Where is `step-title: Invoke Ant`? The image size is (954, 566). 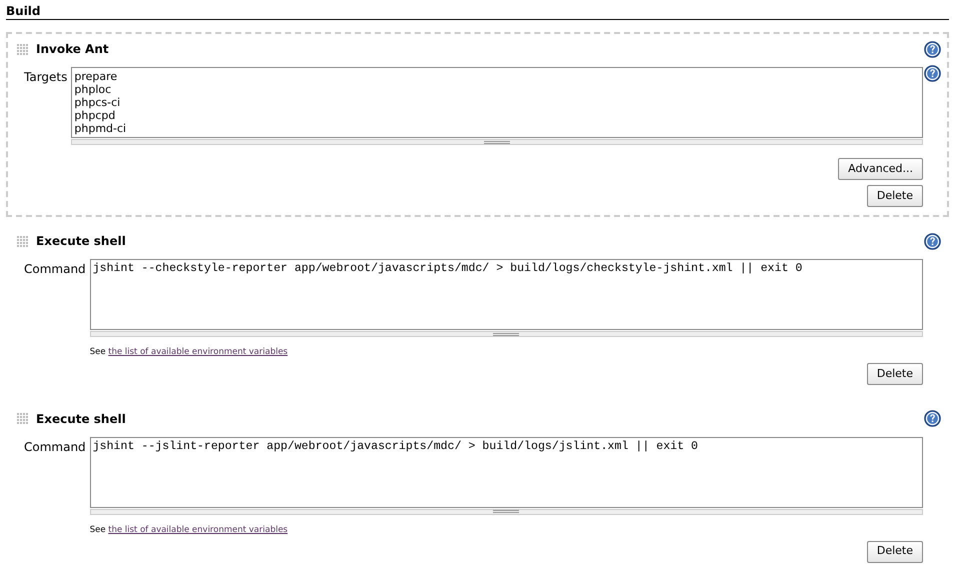
step-title: Invoke Ant is located at coordinates (72, 49).